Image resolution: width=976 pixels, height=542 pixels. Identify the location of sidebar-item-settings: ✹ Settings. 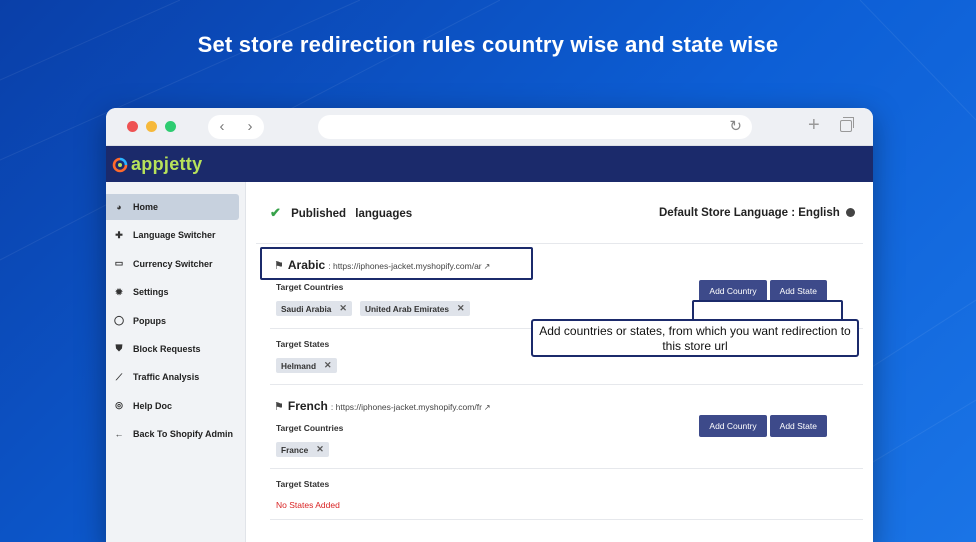
(172, 292).